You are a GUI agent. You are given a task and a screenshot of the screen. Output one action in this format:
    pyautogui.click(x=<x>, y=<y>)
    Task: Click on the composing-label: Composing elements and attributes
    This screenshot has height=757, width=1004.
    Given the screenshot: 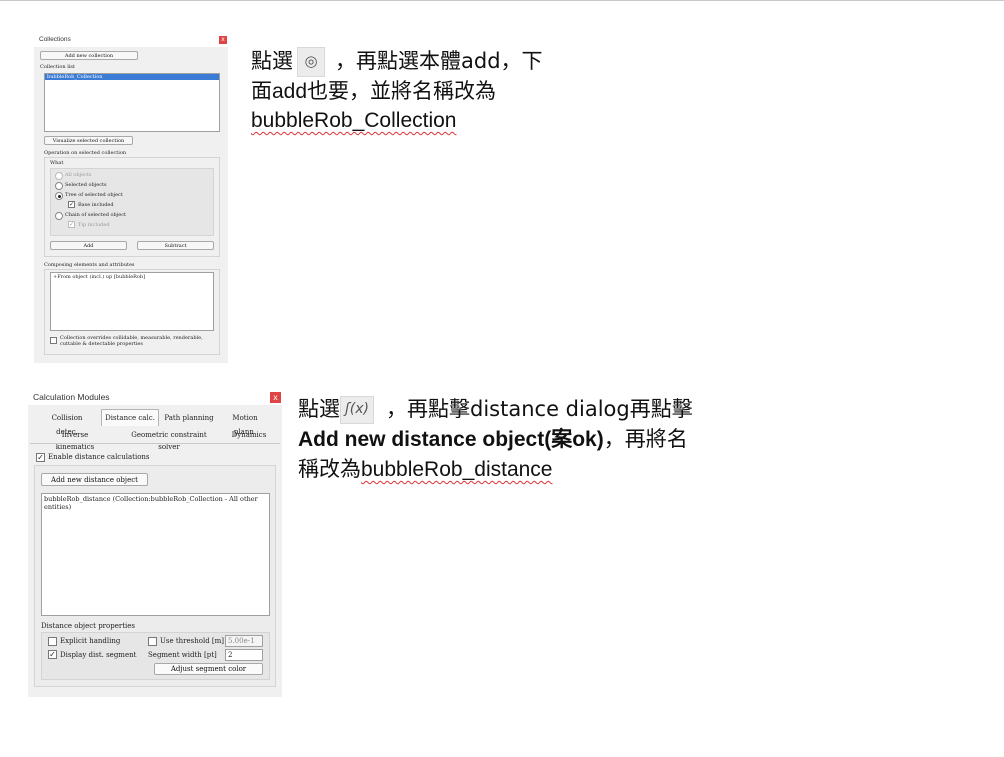 What is the action you would take?
    pyautogui.click(x=89, y=265)
    